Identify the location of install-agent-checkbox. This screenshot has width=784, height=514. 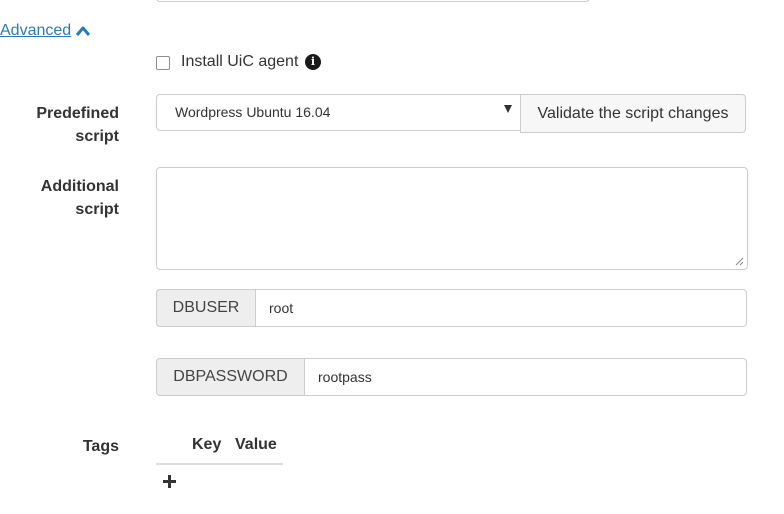
(163, 63).